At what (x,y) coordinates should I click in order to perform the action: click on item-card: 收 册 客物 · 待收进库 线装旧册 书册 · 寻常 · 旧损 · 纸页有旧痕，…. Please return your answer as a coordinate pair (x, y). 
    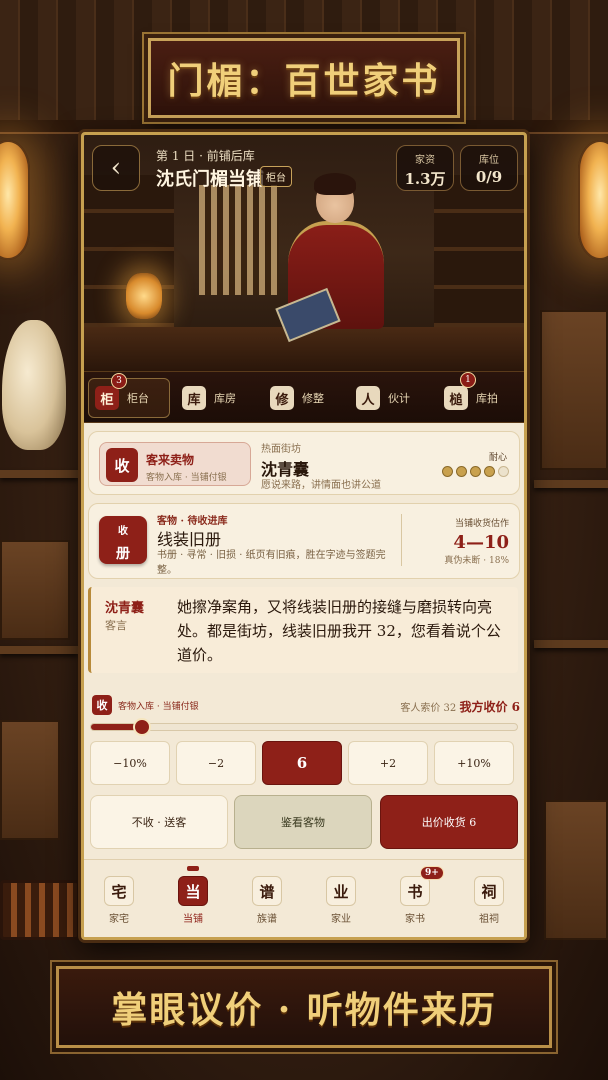
    Looking at the image, I should click on (304, 541).